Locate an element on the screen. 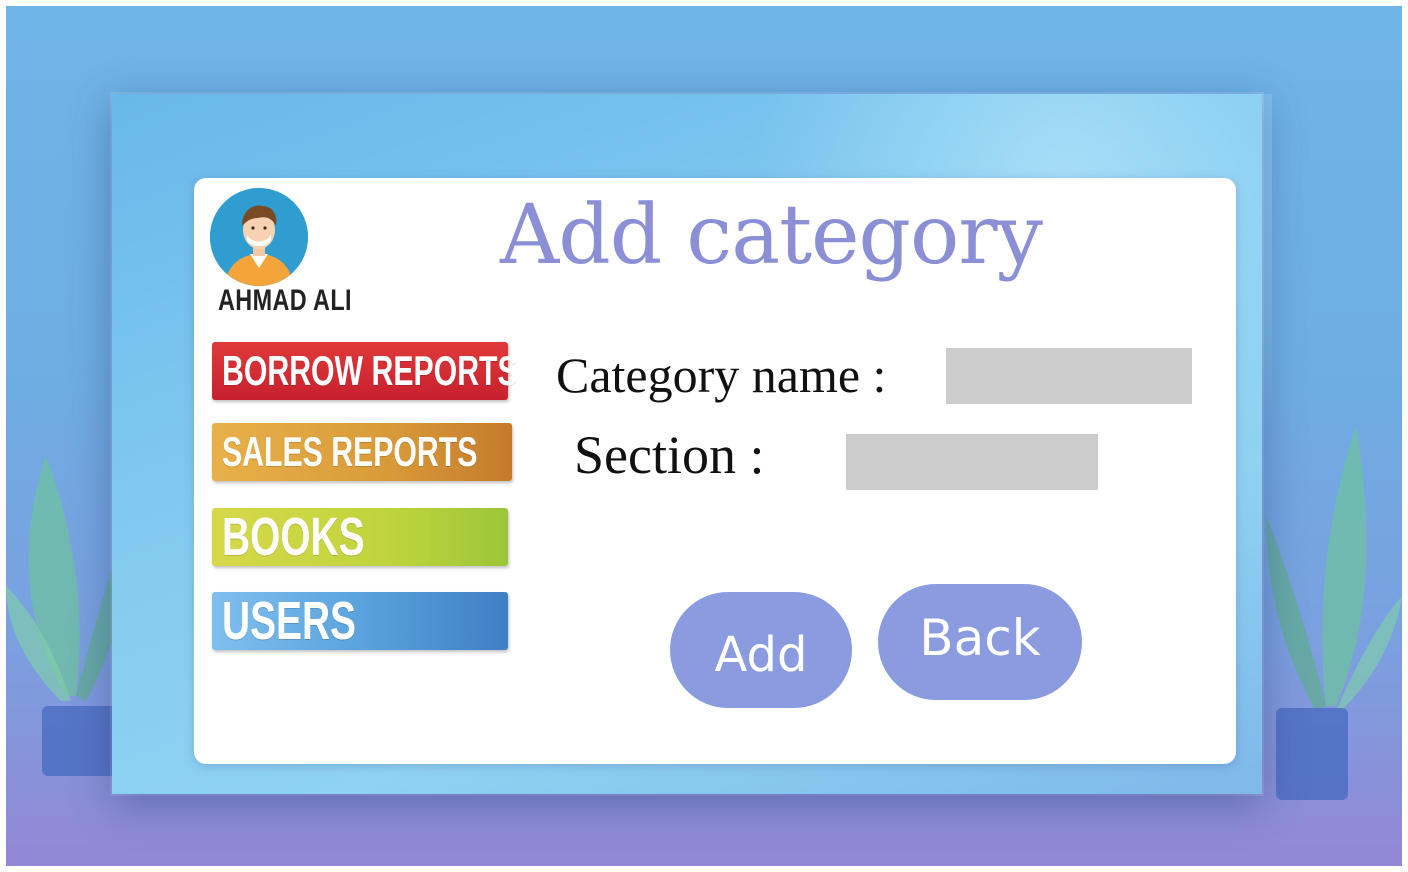 The width and height of the screenshot is (1408, 872). plant-right-decoration is located at coordinates (1334, 613).